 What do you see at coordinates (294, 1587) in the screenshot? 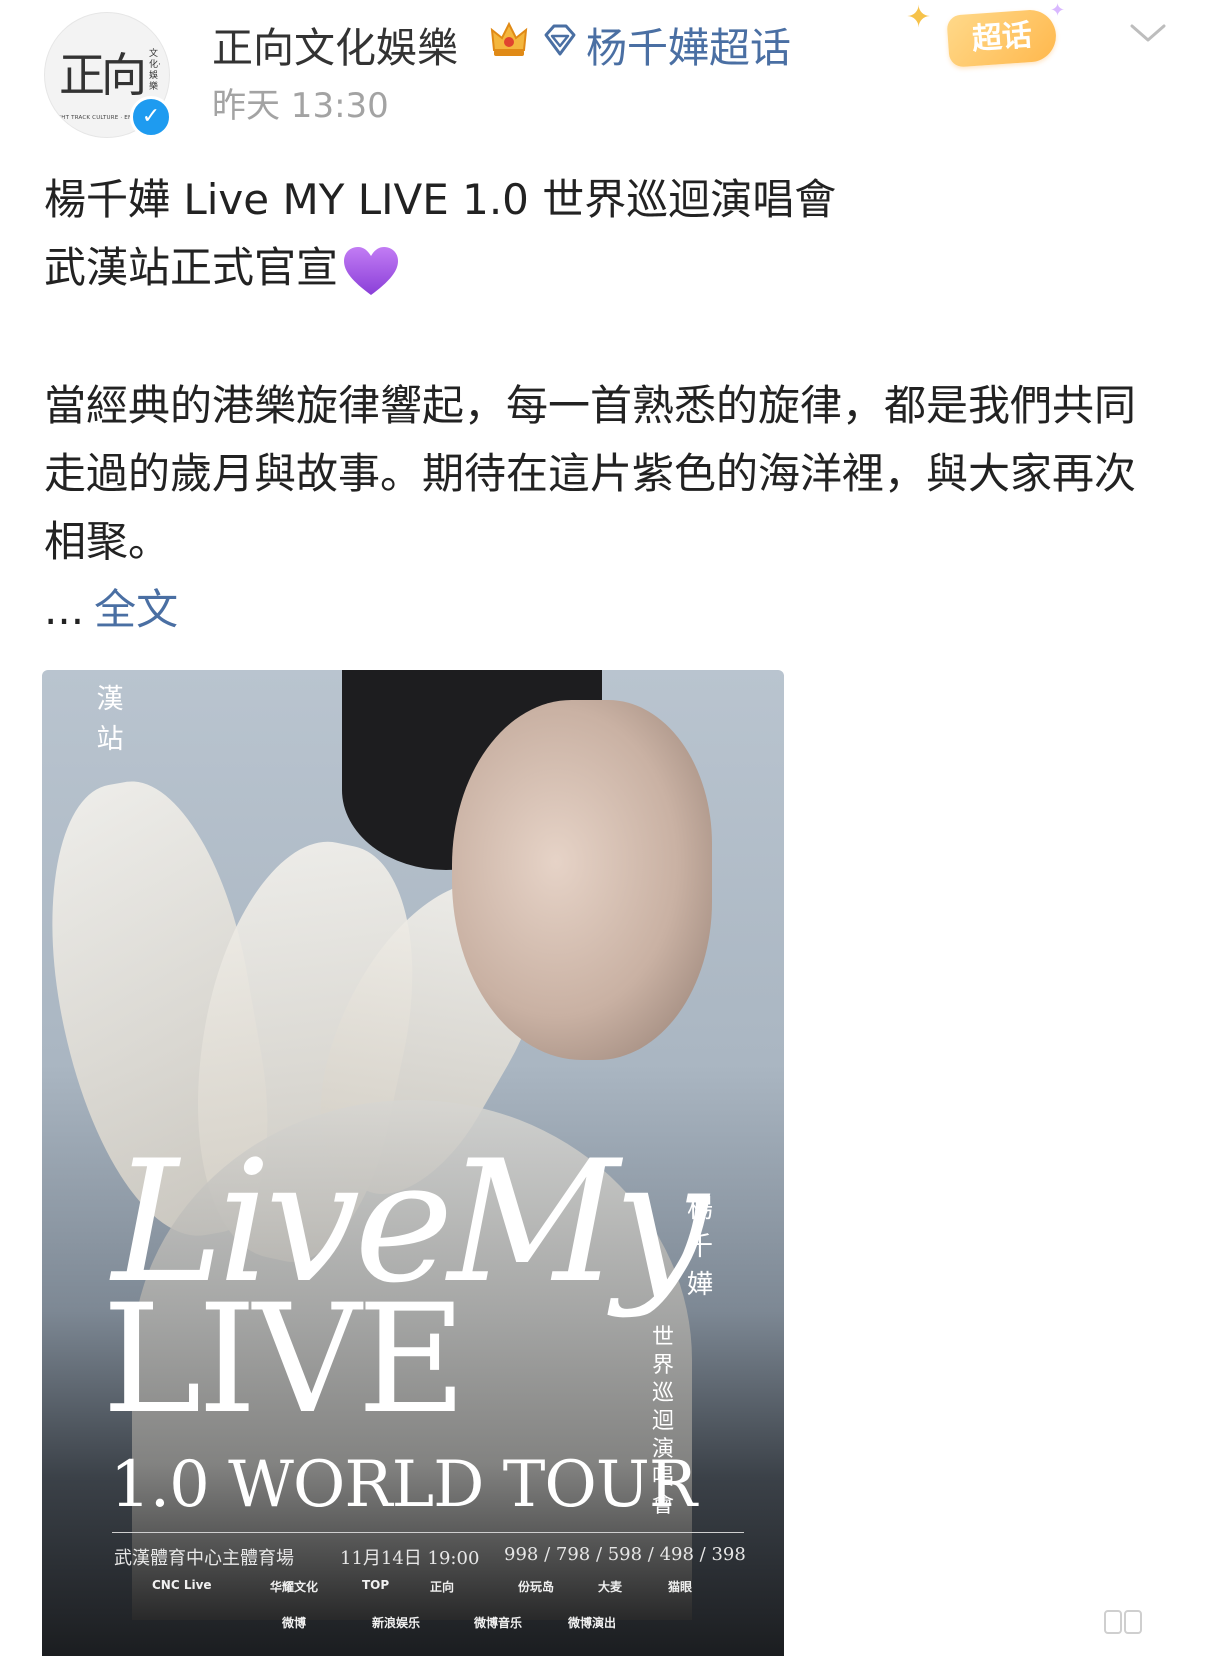
I see `sponsor-logo: 华耀文化` at bounding box center [294, 1587].